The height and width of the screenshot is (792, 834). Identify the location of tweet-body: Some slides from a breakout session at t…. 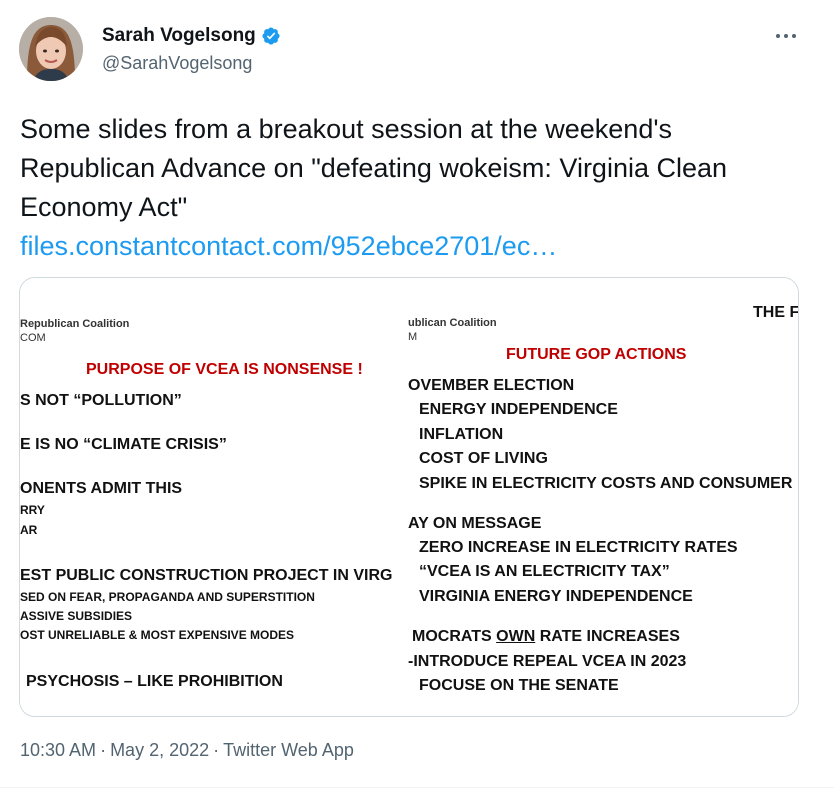
(374, 168).